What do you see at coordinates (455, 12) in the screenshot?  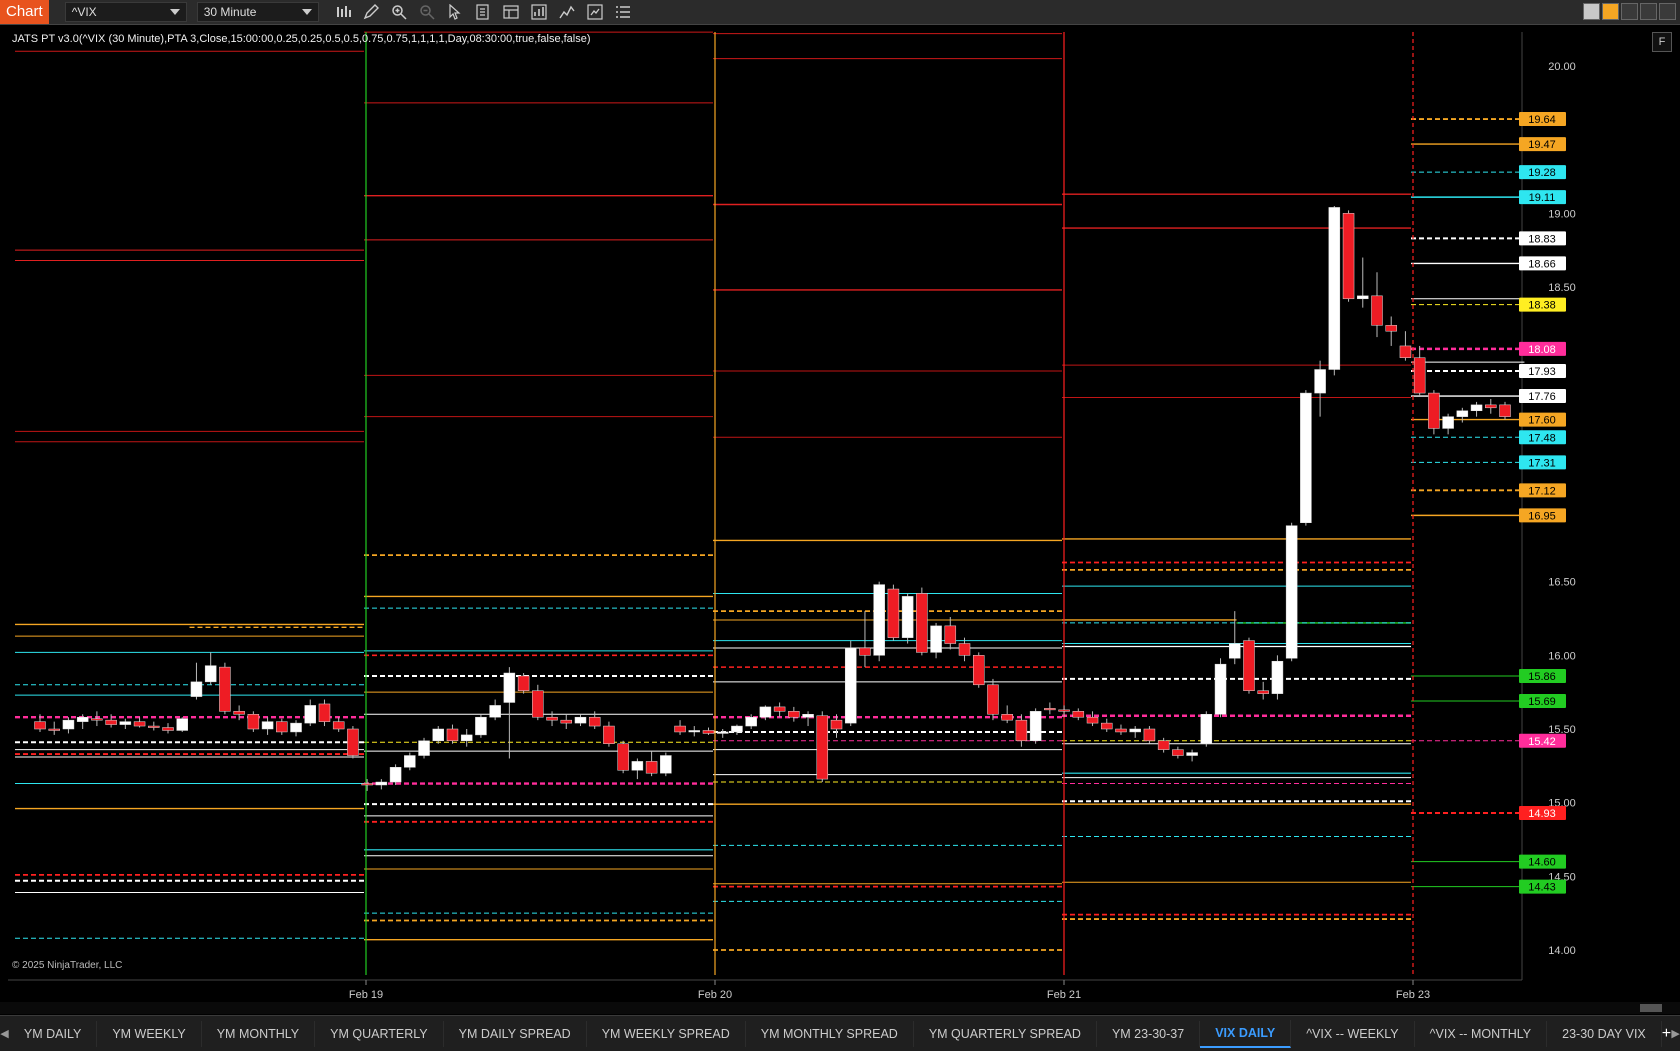 I see `pointer-icon` at bounding box center [455, 12].